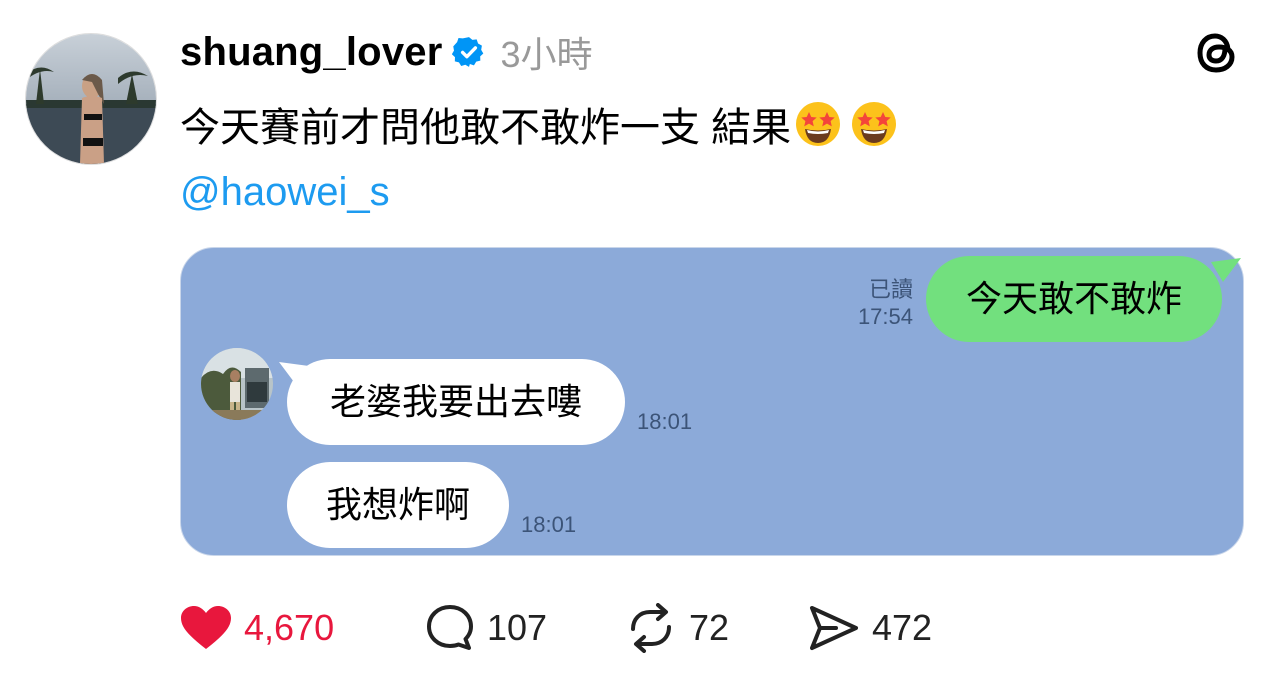  Describe the element at coordinates (890, 289) in the screenshot. I see `read-receipt-label: 已讀` at that location.